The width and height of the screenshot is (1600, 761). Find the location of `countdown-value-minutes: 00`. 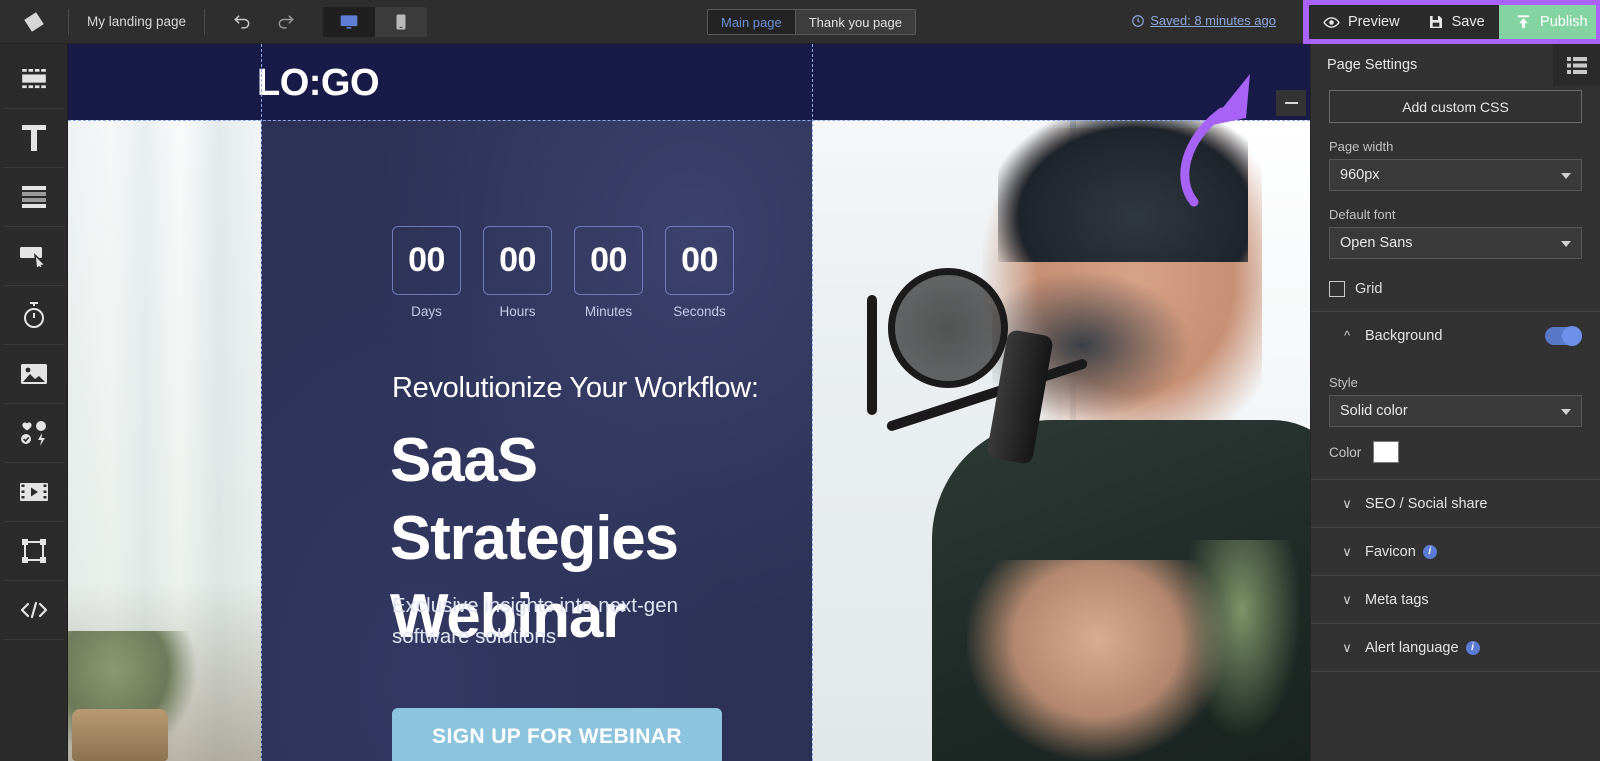

countdown-value-minutes: 00 is located at coordinates (608, 260).